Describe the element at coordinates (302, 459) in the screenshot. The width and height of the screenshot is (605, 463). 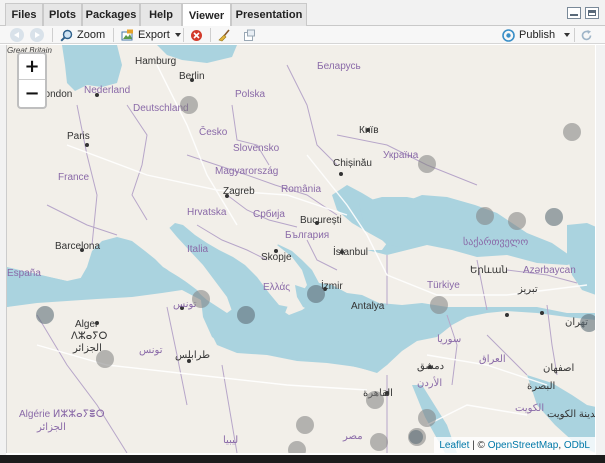
I see `taskbar-strip` at that location.